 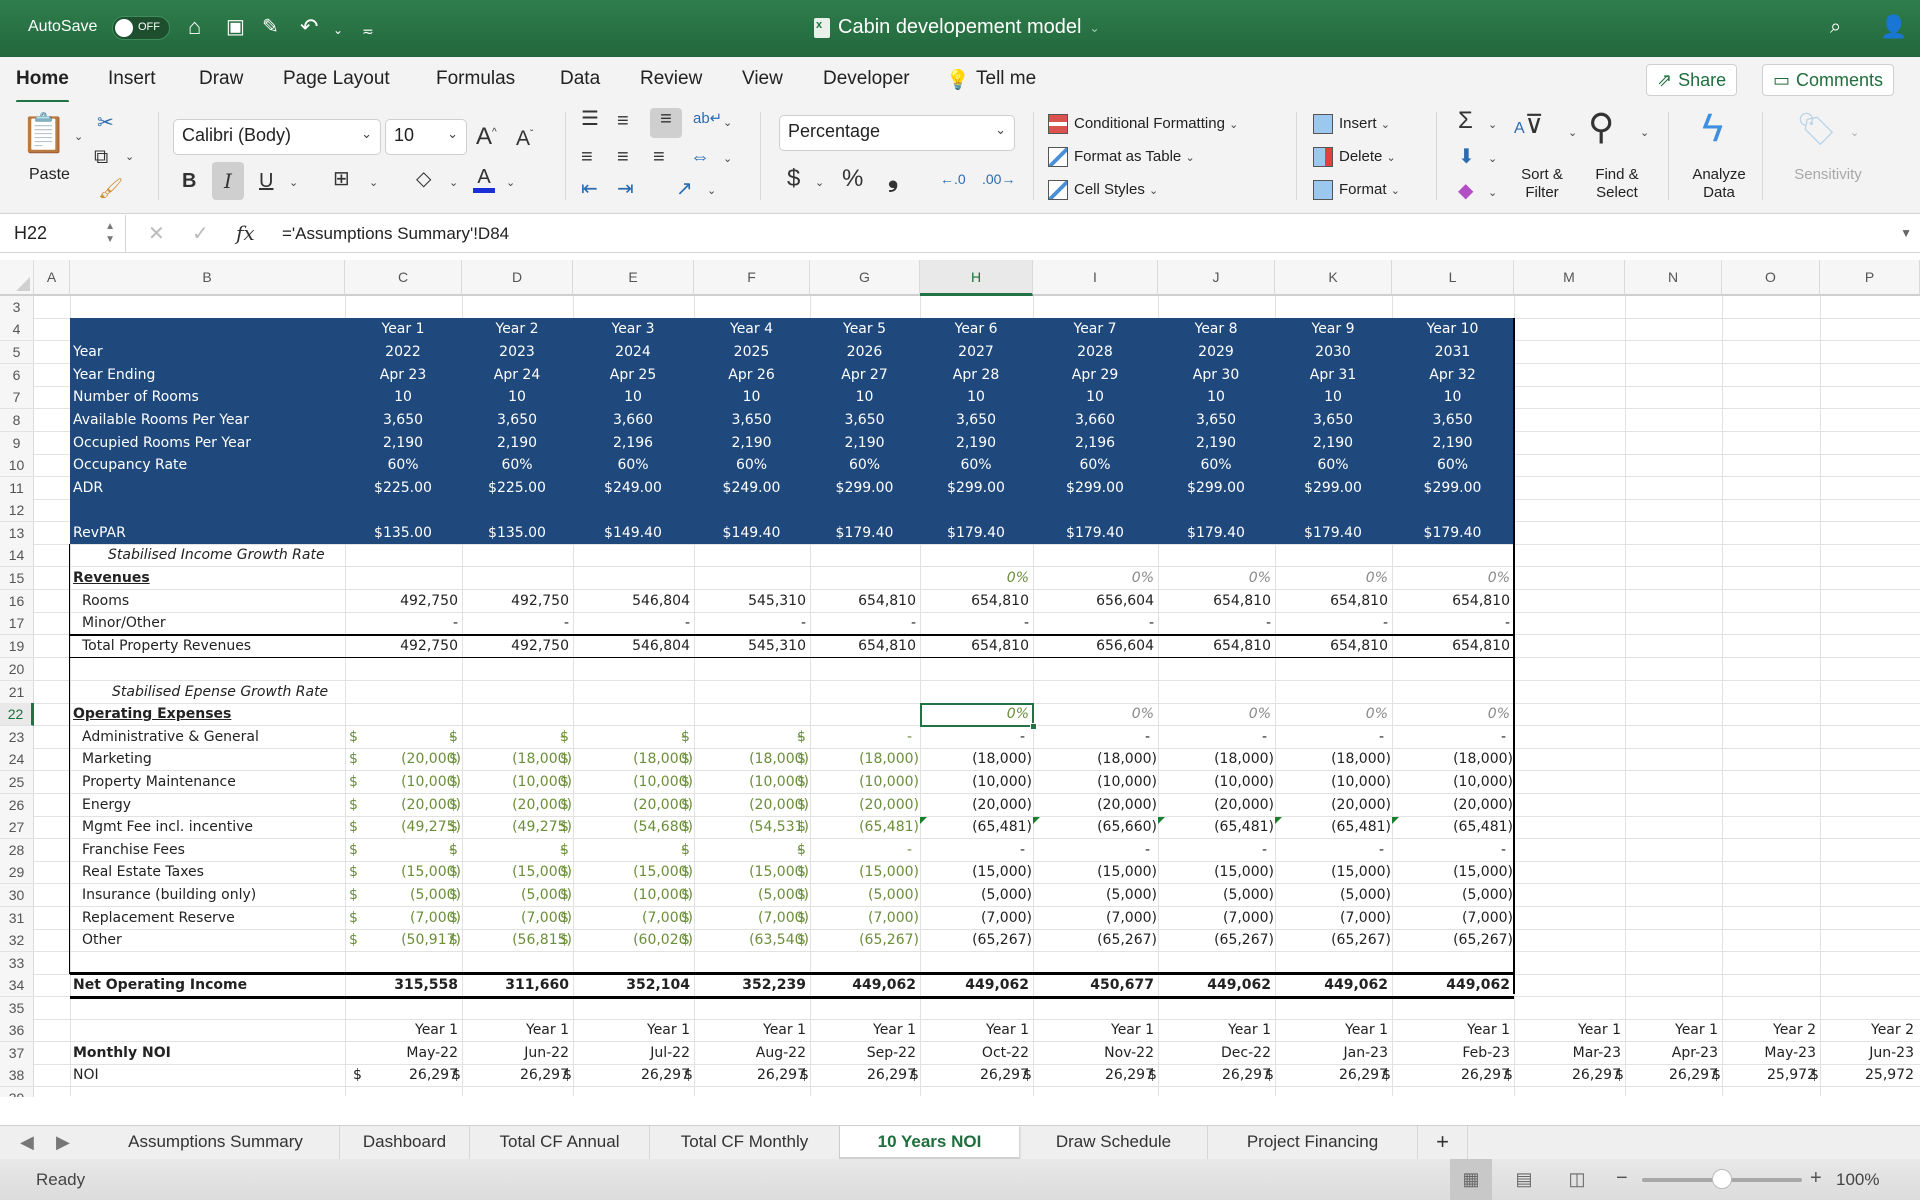 I want to click on column-header-b: B, so click(x=207, y=278).